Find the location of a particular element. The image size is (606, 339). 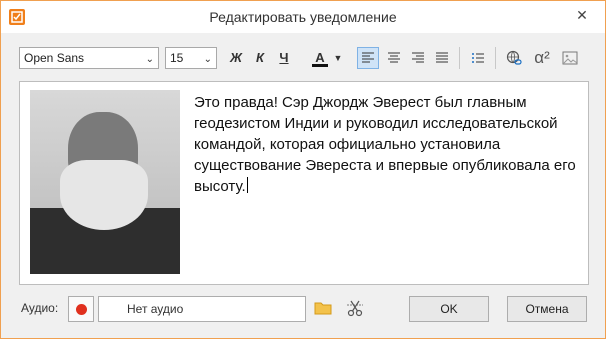

portrait-image is located at coordinates (105, 182).